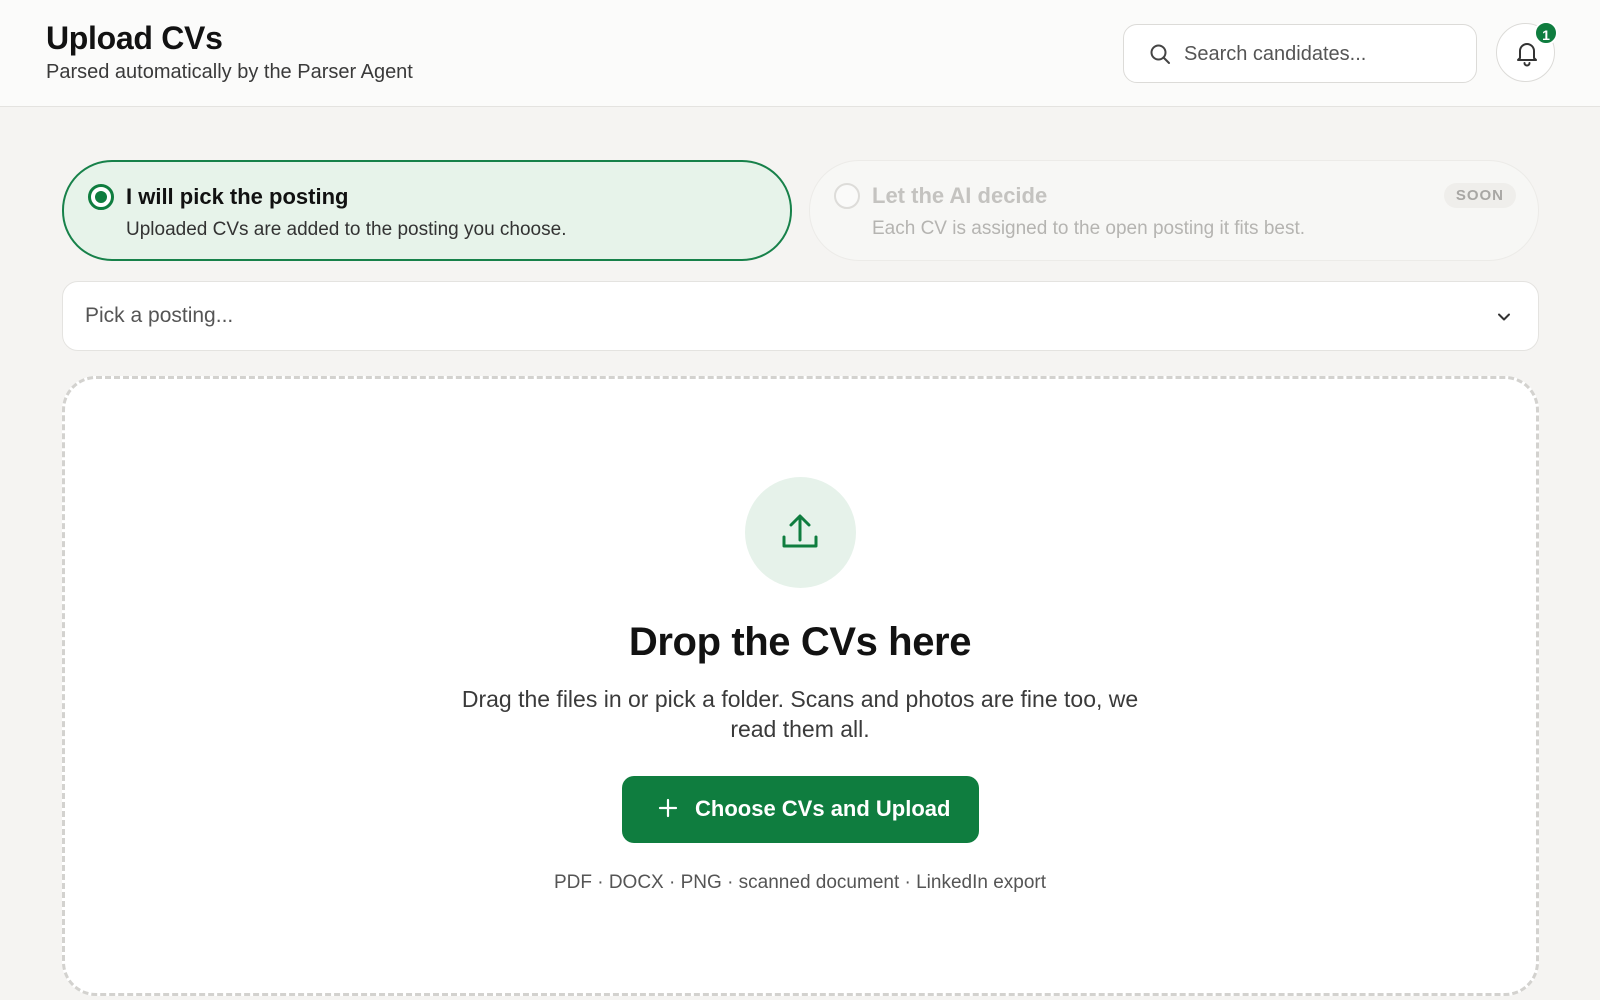 The width and height of the screenshot is (1600, 1000). Describe the element at coordinates (1324, 54) in the screenshot. I see `search-input` at that location.